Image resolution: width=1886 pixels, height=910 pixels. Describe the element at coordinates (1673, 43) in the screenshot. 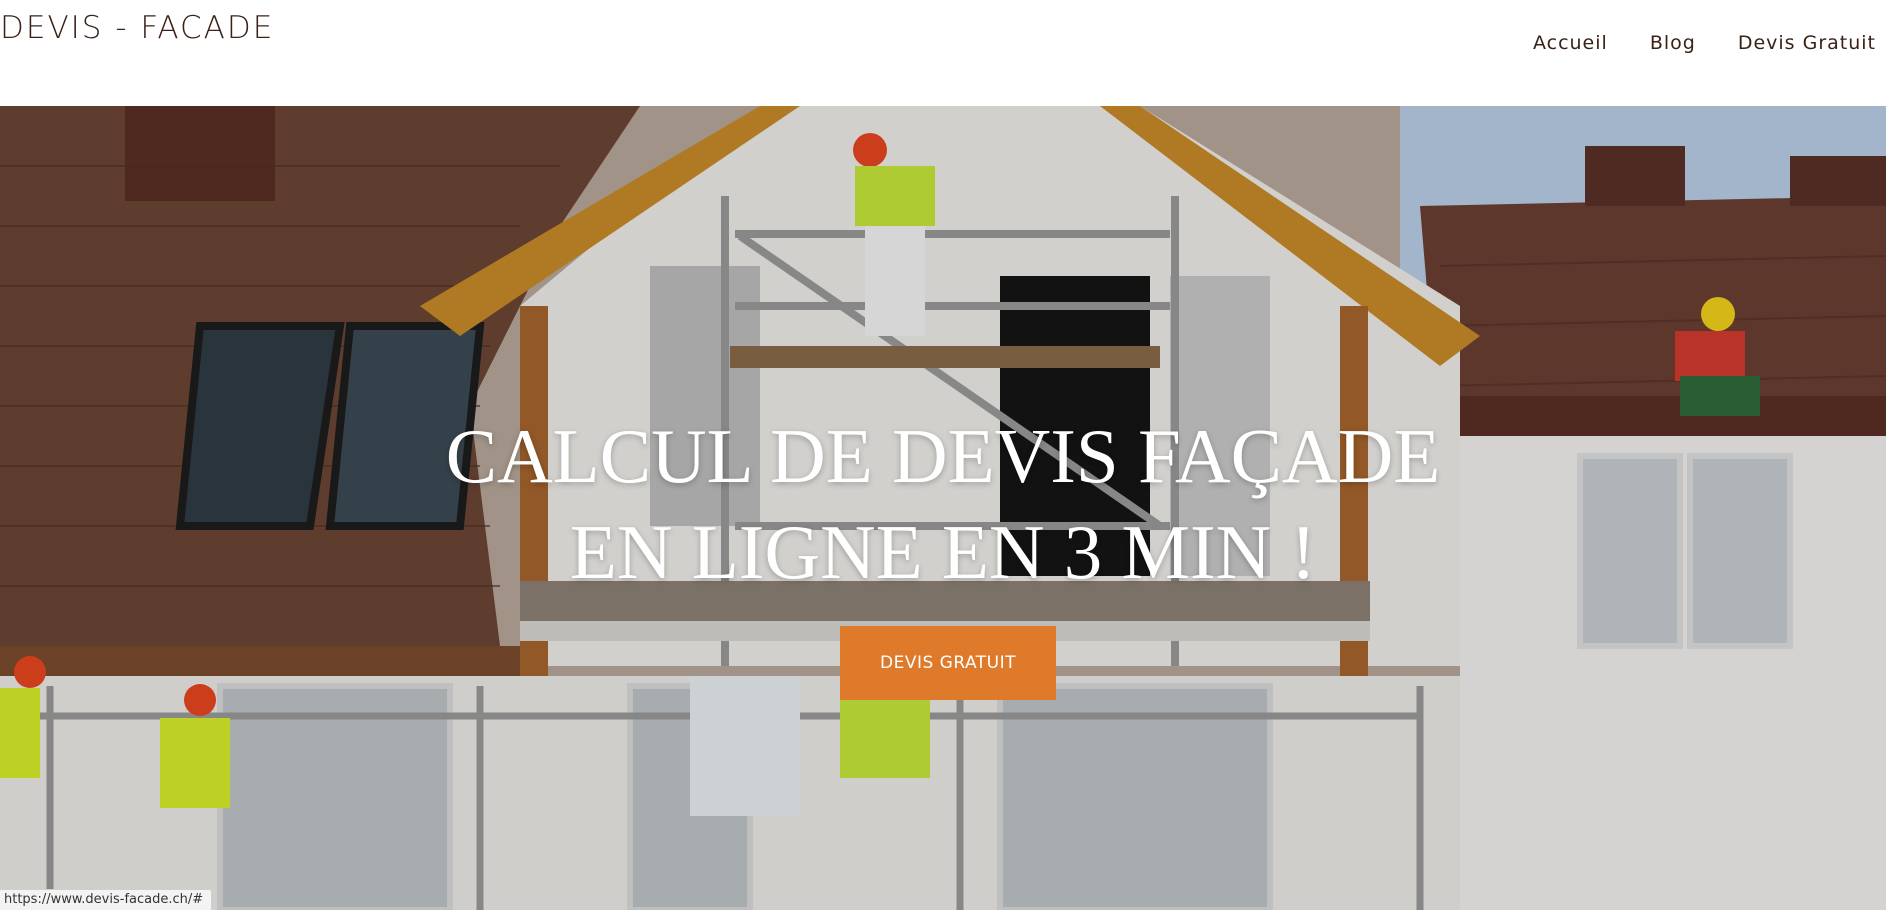

I see `nav-link-blog: Blog` at that location.